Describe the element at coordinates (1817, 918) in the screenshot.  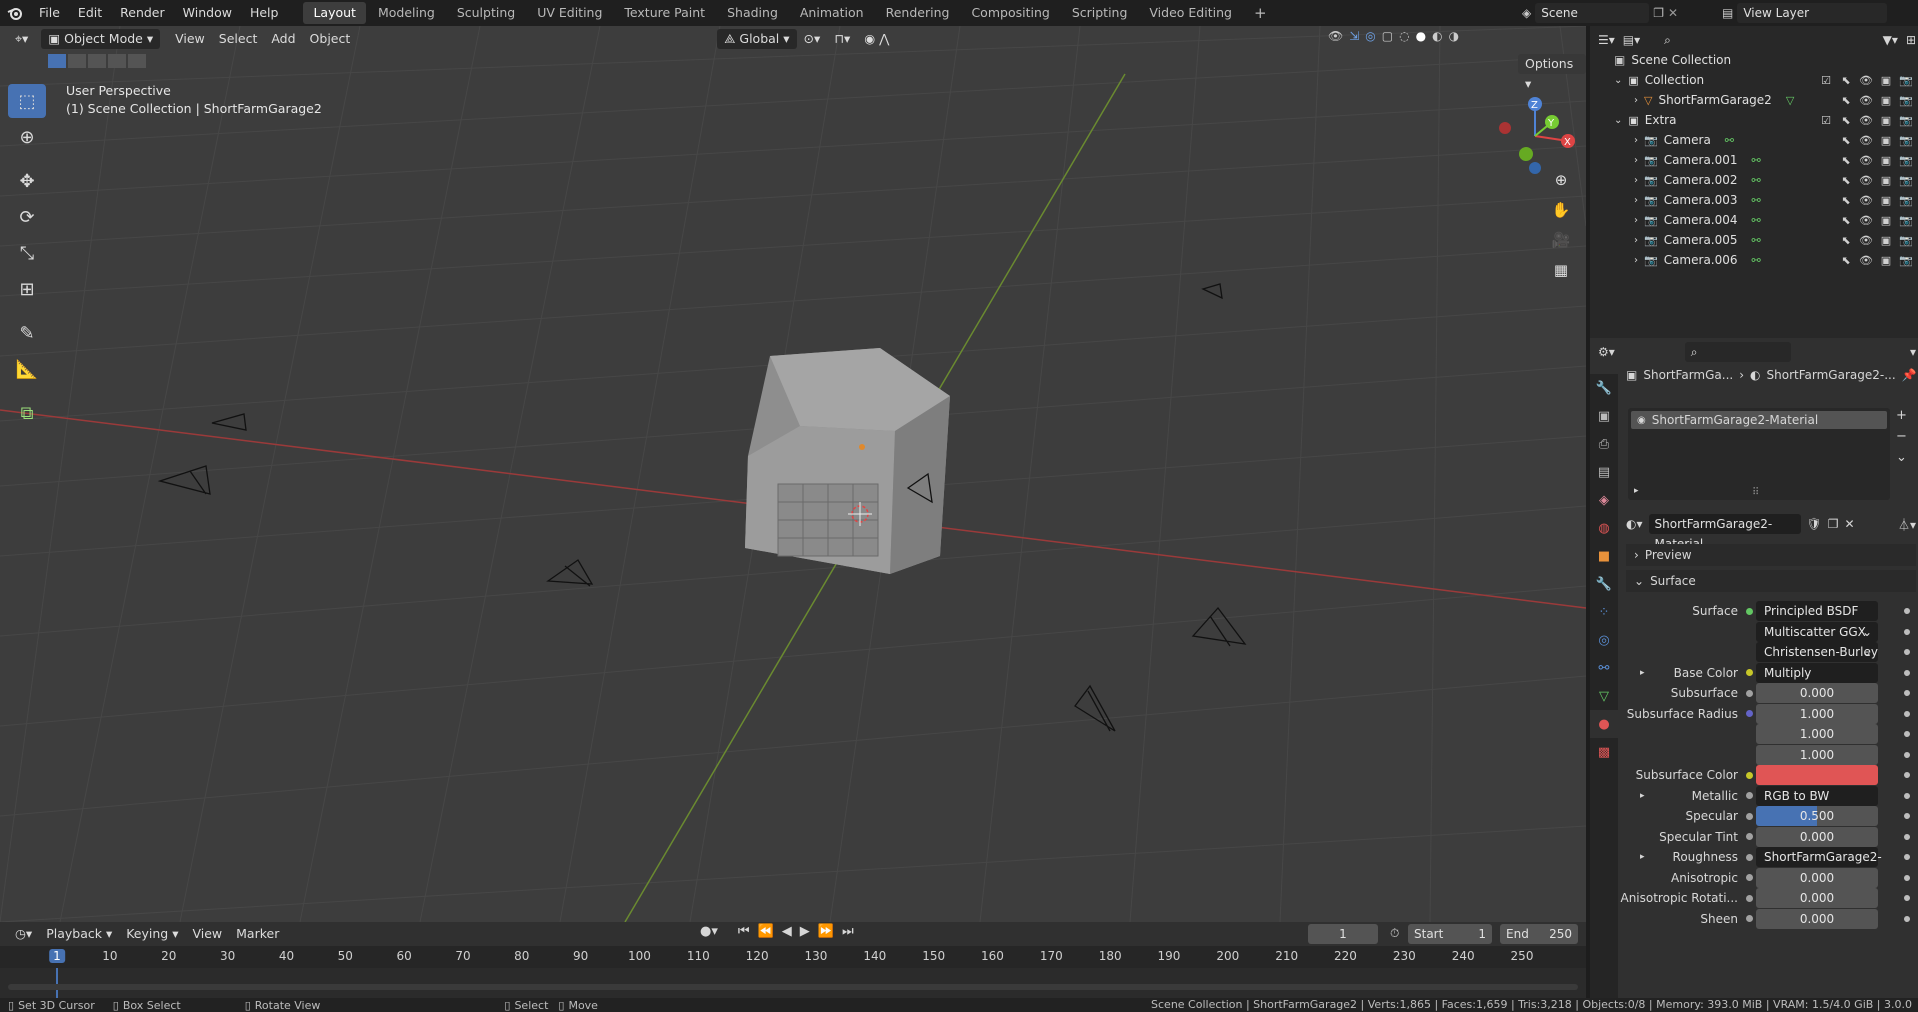
I see `property-field: 0.000` at that location.